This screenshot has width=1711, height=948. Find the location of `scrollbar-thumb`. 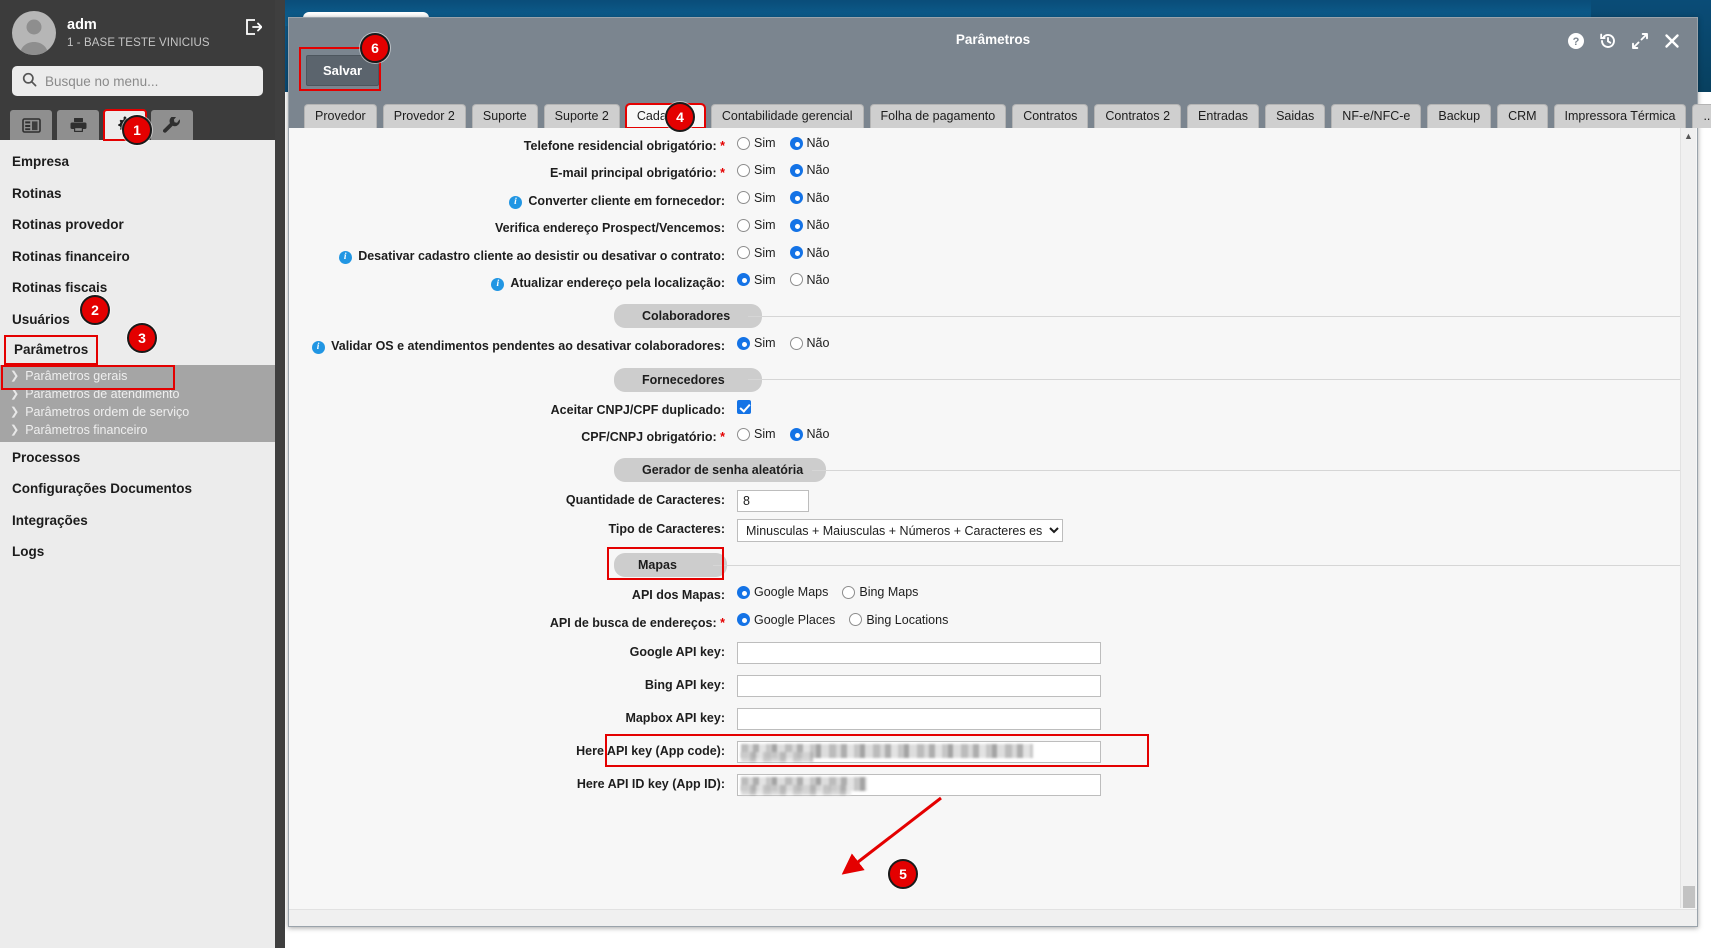

scrollbar-thumb is located at coordinates (1689, 897).